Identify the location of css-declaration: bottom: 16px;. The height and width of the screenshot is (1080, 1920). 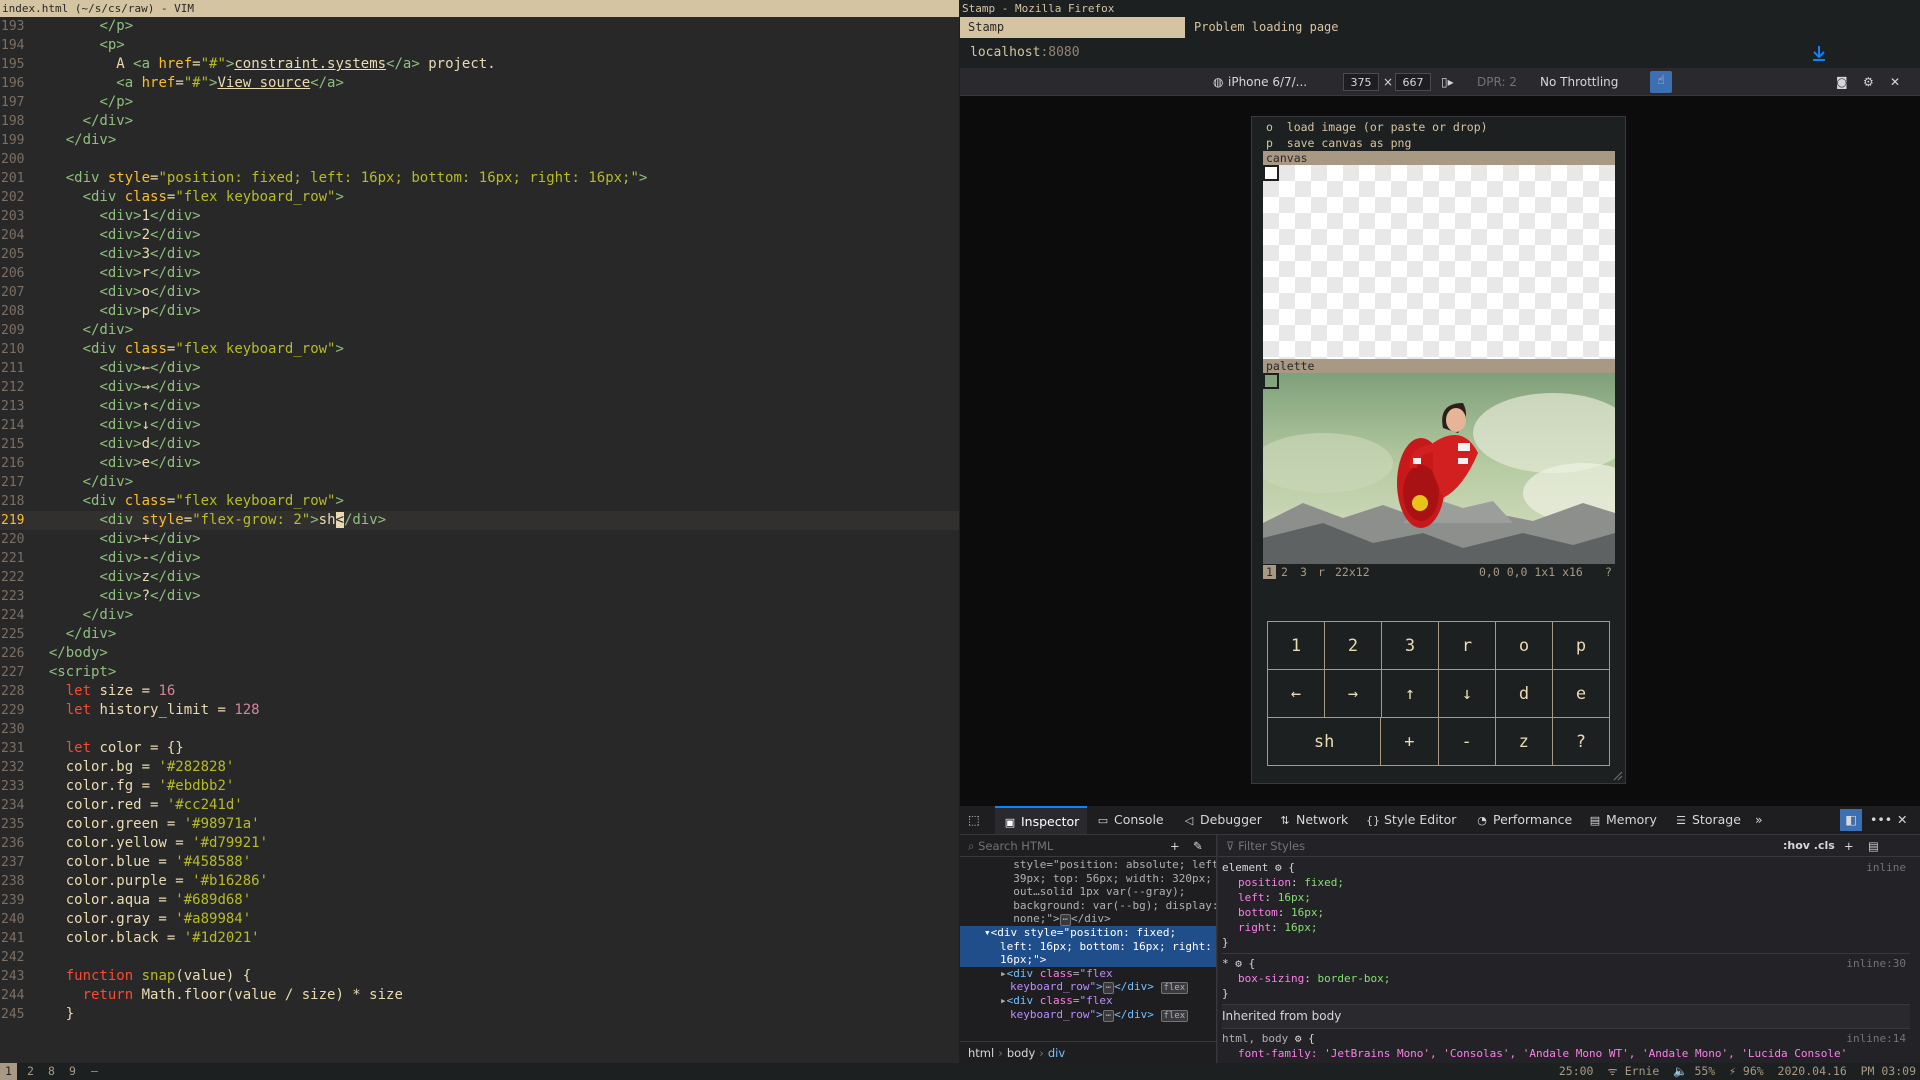
(1566, 912).